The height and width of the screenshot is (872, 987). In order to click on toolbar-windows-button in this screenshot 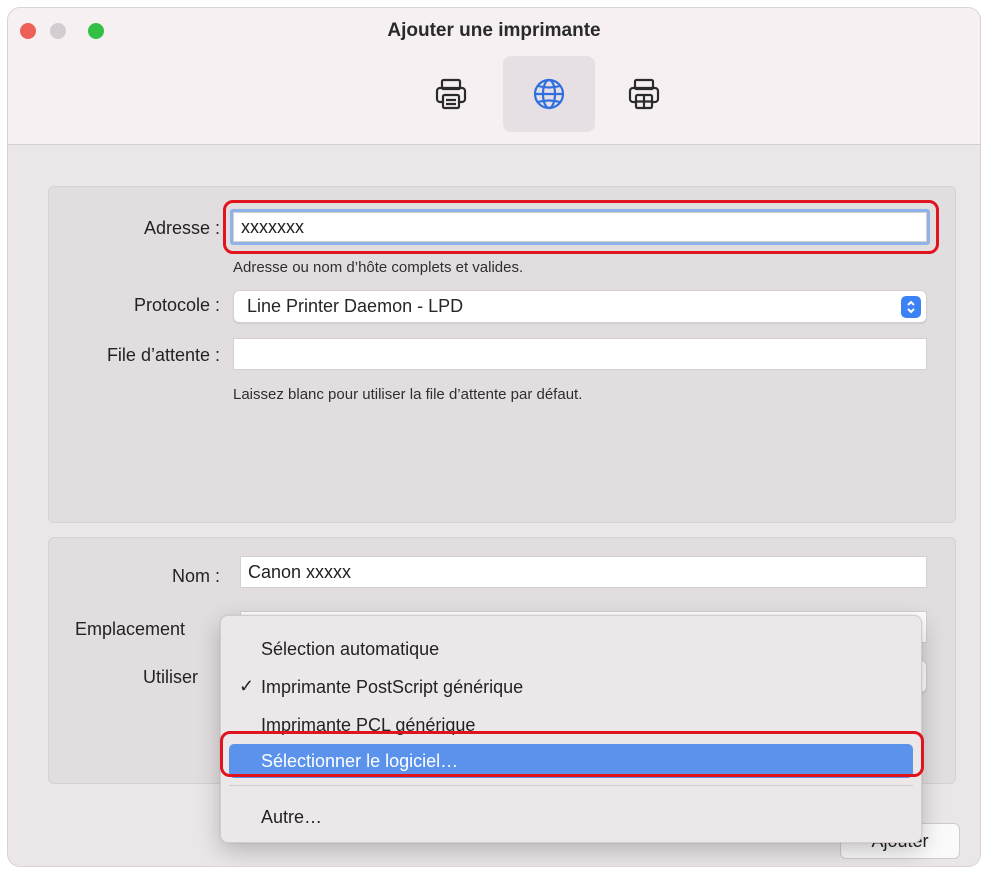, I will do `click(644, 94)`.